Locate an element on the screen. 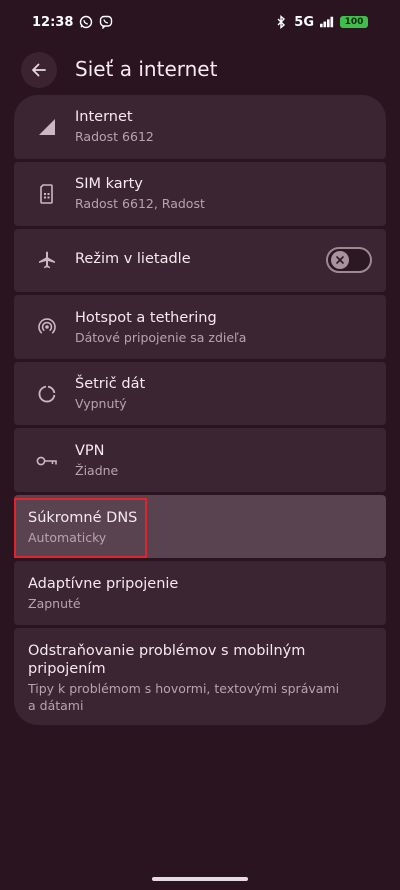  arrow-back-icon is located at coordinates (39, 70).